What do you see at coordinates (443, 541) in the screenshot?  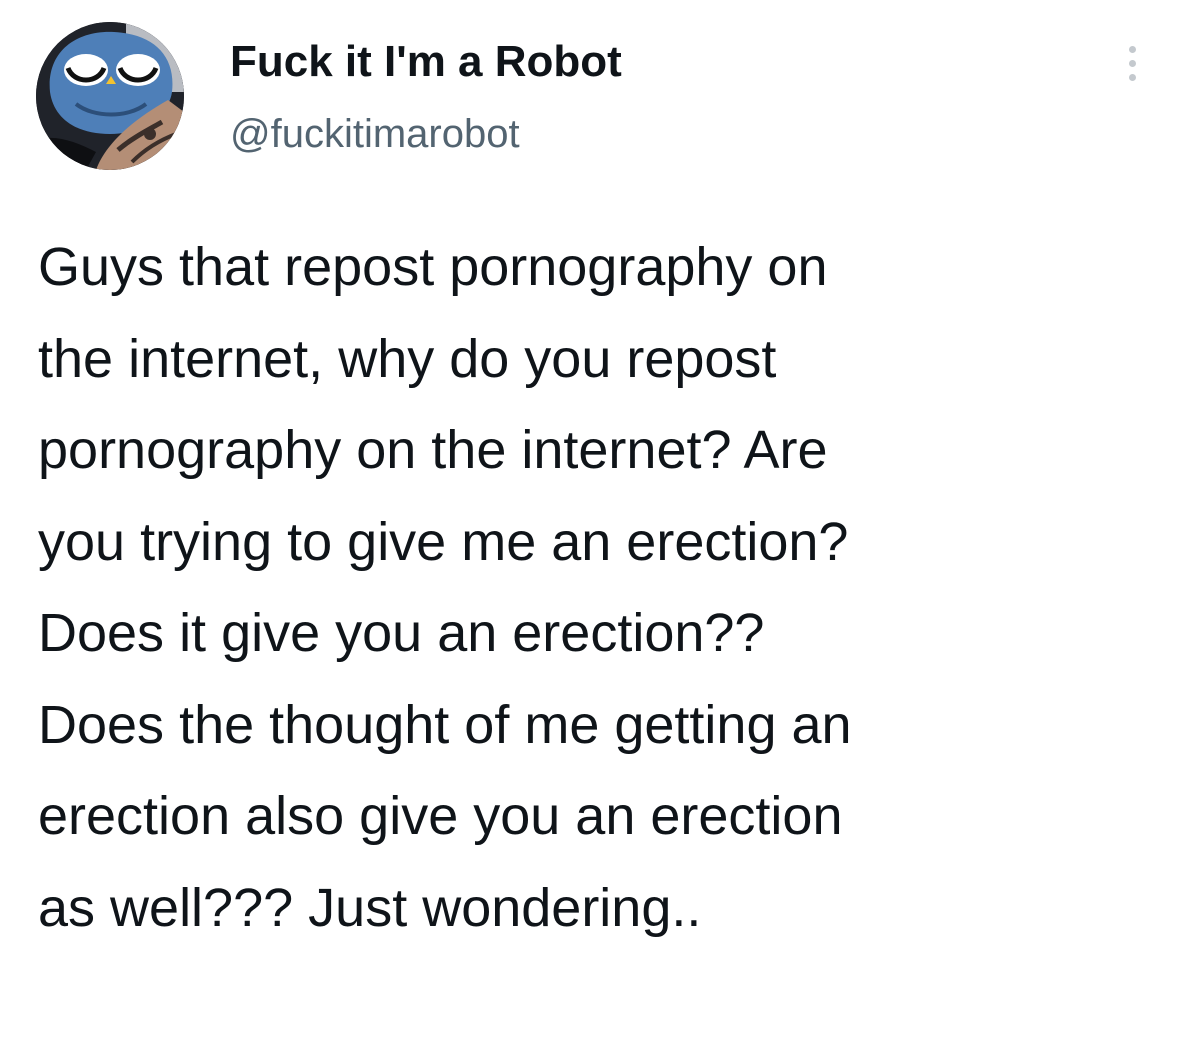 I see `tweet-text-line: you trying to give me an erection?` at bounding box center [443, 541].